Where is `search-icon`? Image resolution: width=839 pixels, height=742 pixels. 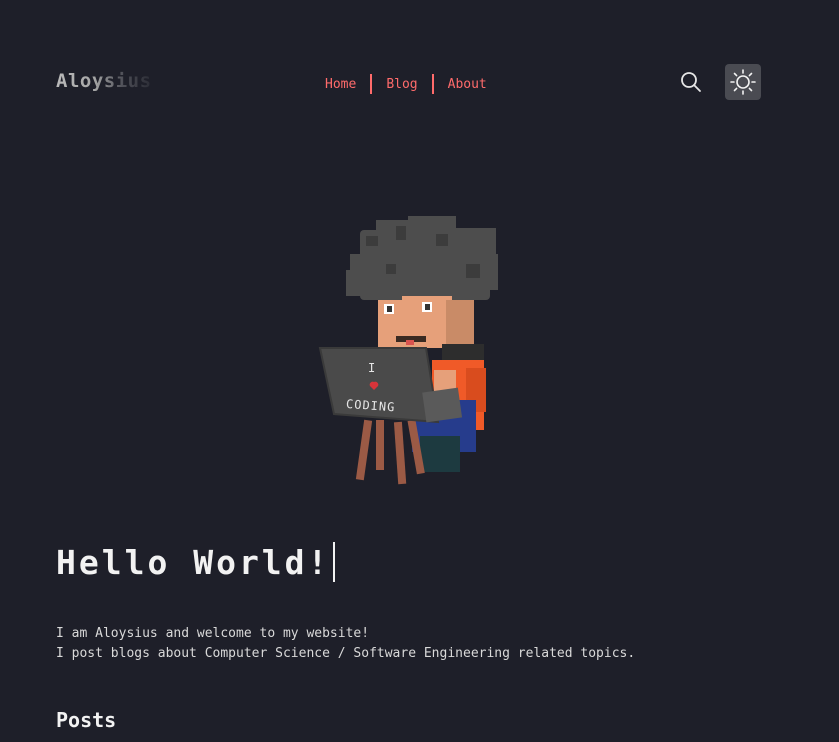
search-icon is located at coordinates (691, 82).